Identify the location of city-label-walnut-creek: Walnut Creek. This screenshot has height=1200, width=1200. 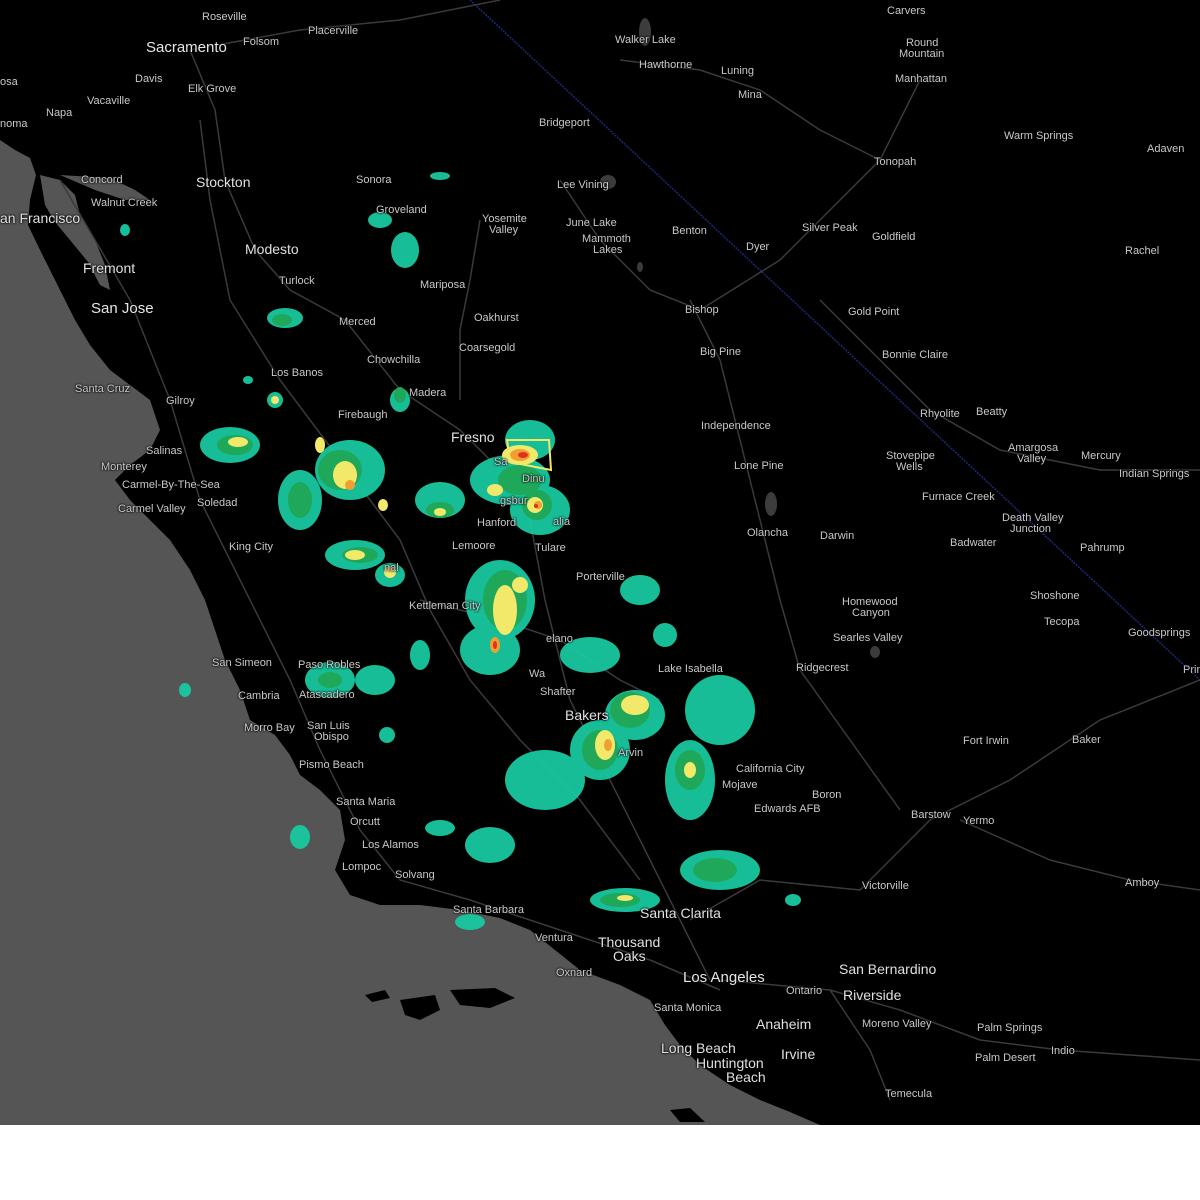
(124, 203).